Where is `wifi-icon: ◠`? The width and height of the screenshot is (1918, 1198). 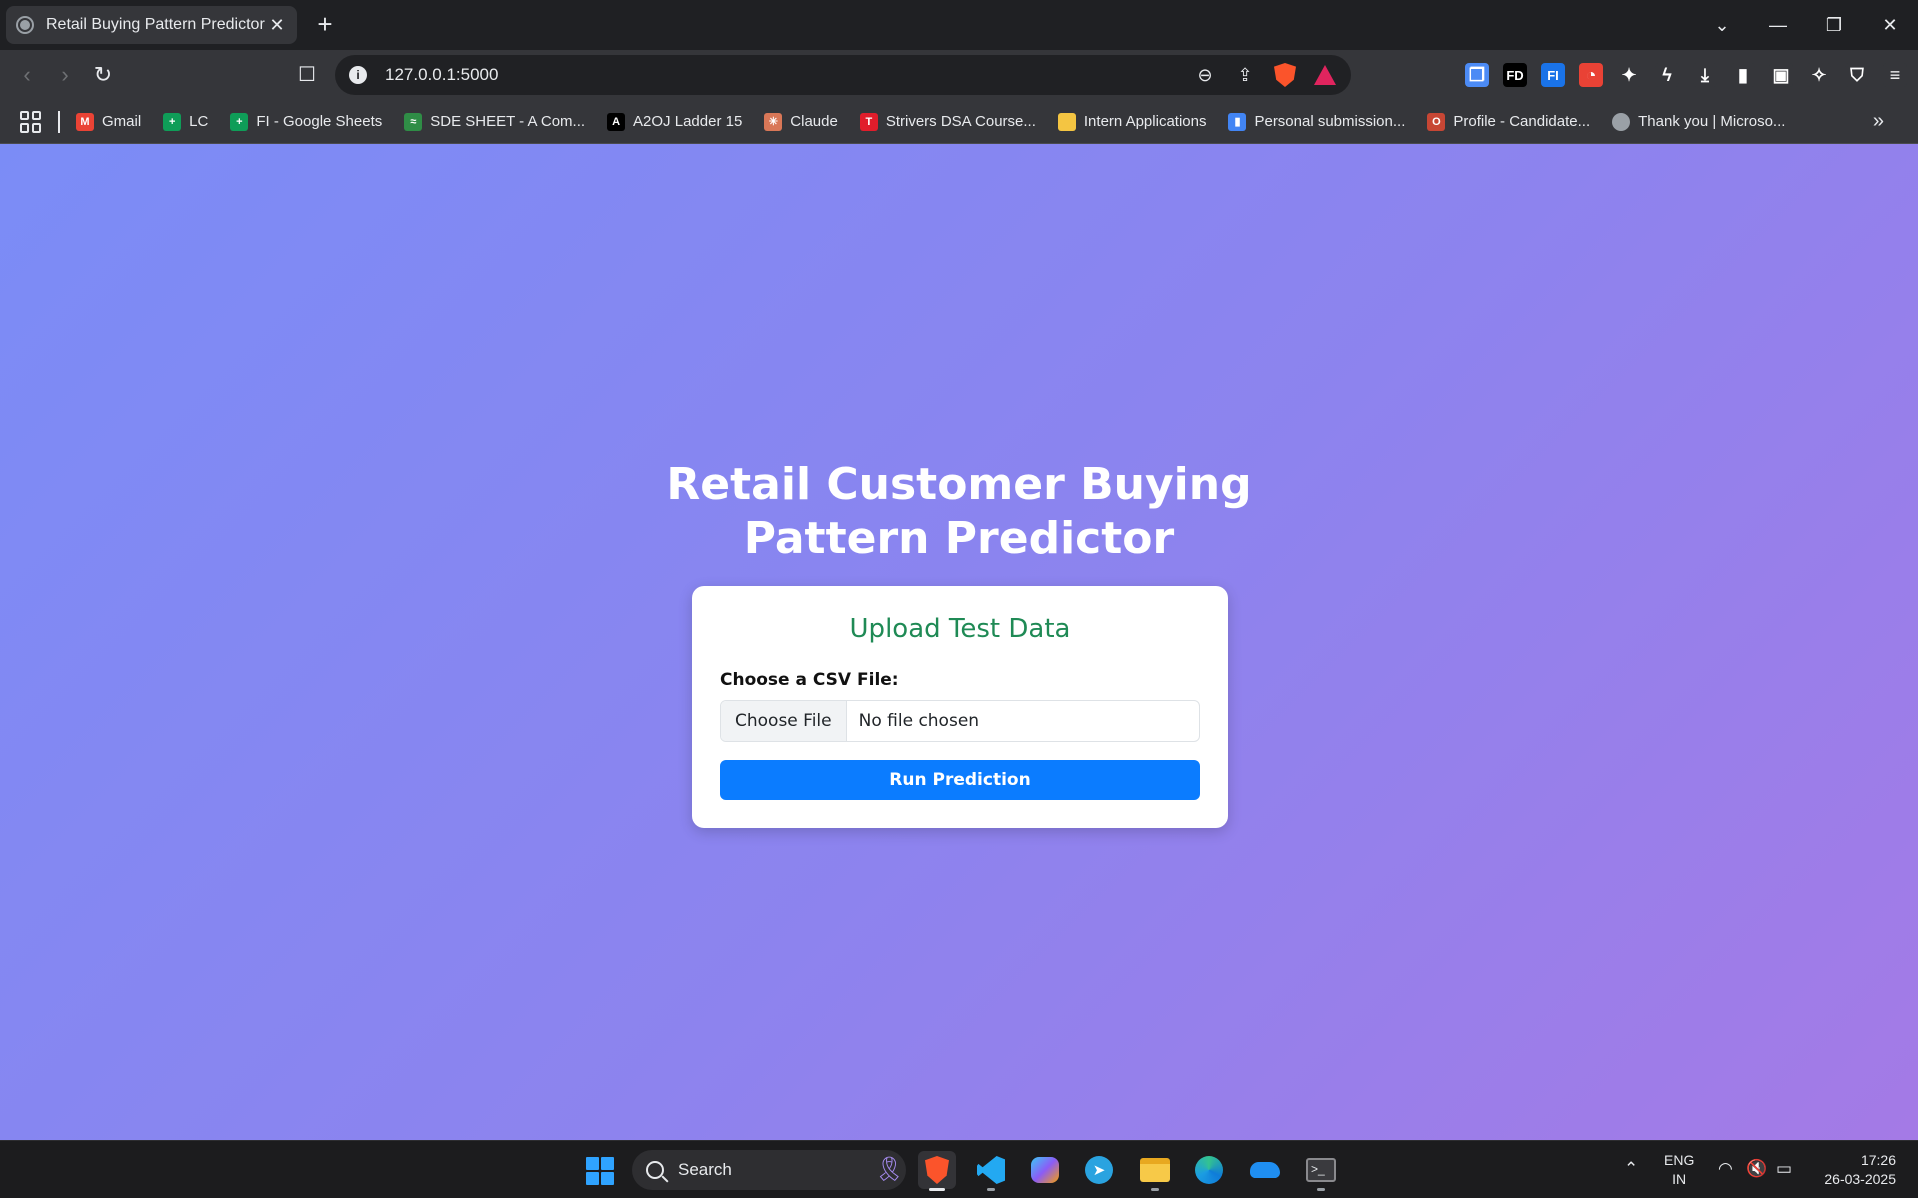 wifi-icon: ◠ is located at coordinates (1725, 1169).